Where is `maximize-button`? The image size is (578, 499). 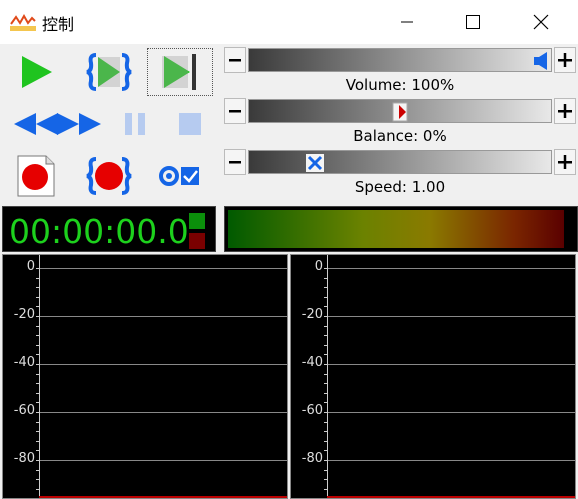 maximize-button is located at coordinates (473, 22).